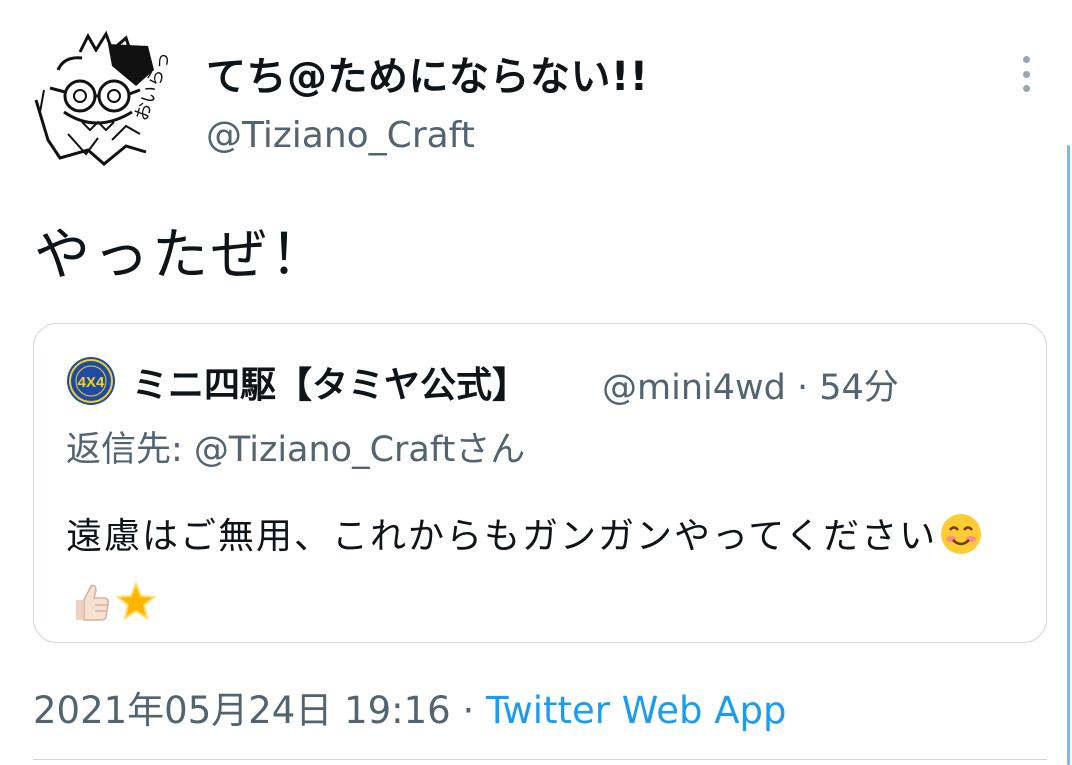 The height and width of the screenshot is (765, 1072). I want to click on reply-to-label: 返信先: @Tiziano_Craftさん, so click(296, 450).